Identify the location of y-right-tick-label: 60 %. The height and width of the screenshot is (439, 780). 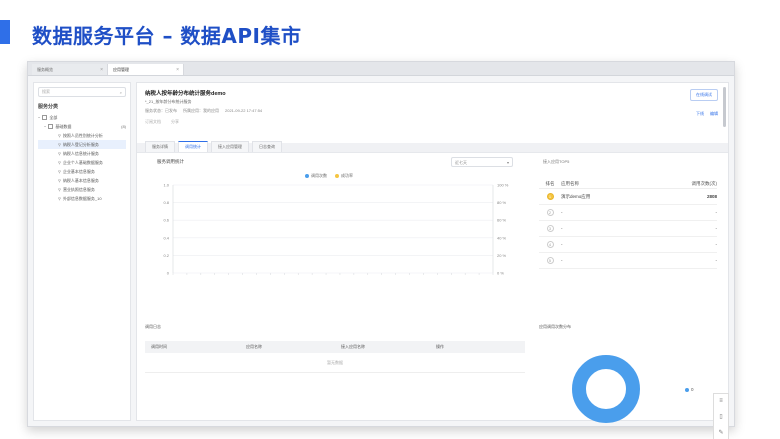
(502, 220).